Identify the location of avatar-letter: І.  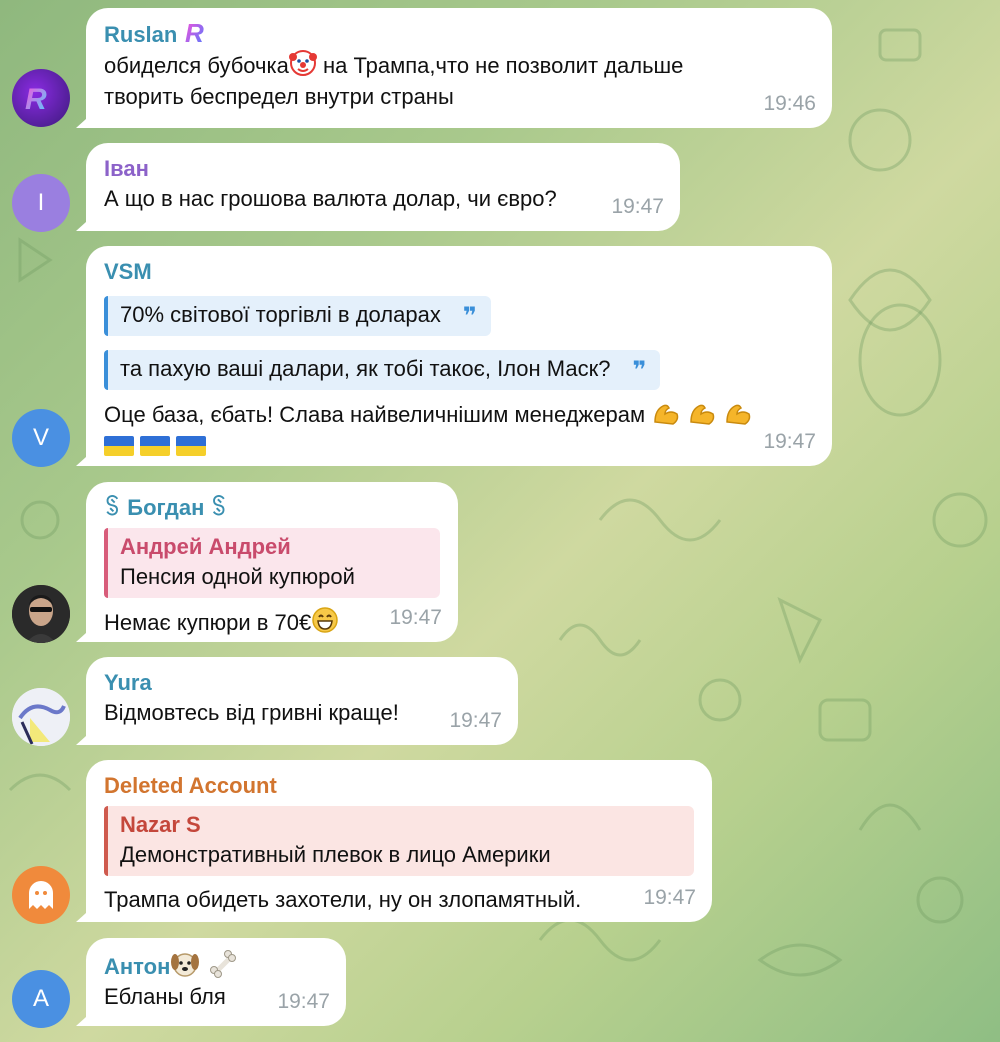
(41, 202).